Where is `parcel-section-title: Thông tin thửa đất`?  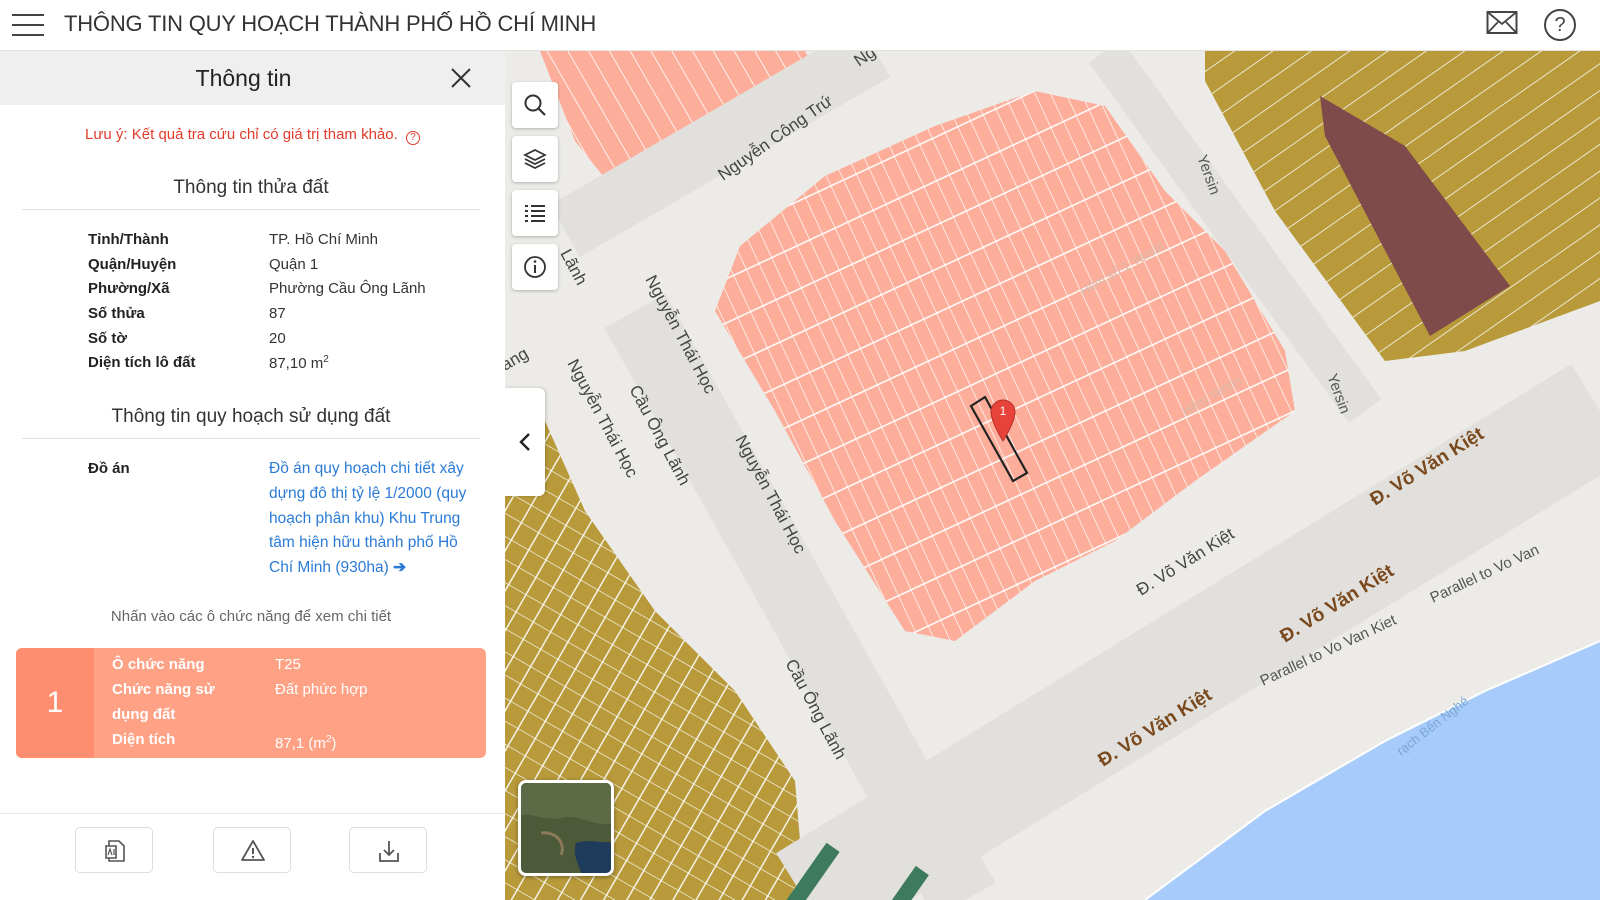 parcel-section-title: Thông tin thửa đất is located at coordinates (251, 187).